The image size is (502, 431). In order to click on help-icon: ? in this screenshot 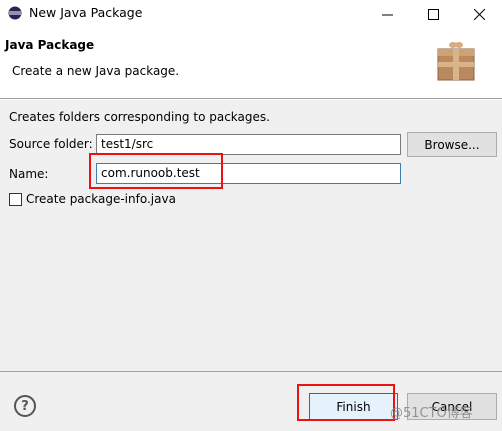, I will do `click(25, 406)`.